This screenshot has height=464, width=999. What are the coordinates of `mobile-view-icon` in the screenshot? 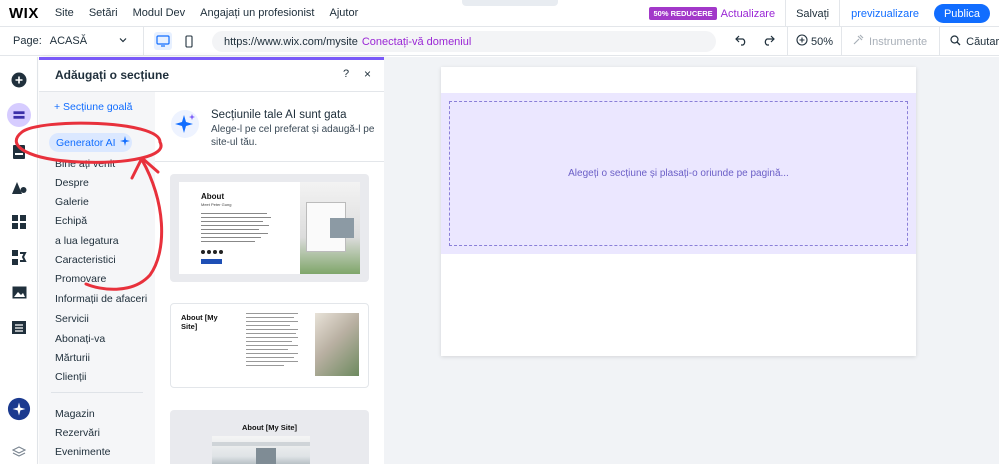 It's located at (189, 41).